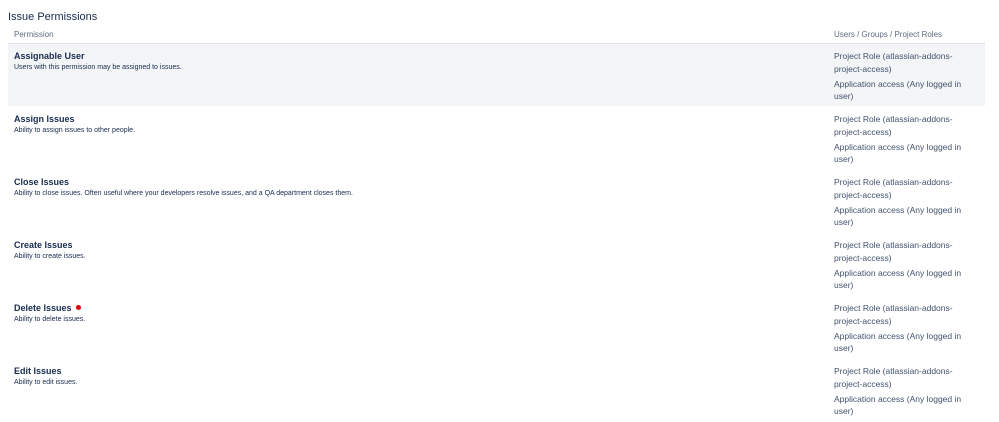 The image size is (999, 422). I want to click on permission-description: Ability to create issues., so click(50, 256).